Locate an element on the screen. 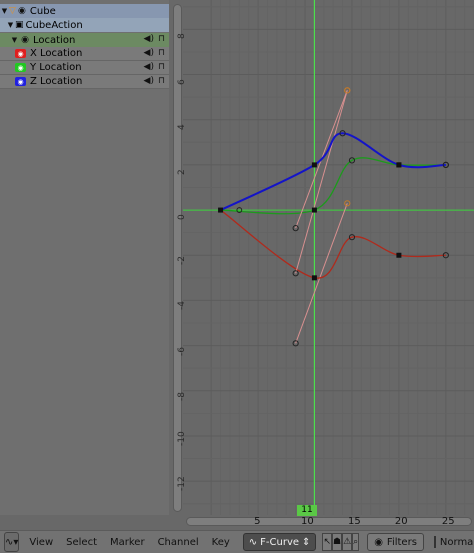 The image size is (474, 553). graph-editor-icon: ∿▾ is located at coordinates (12, 542).